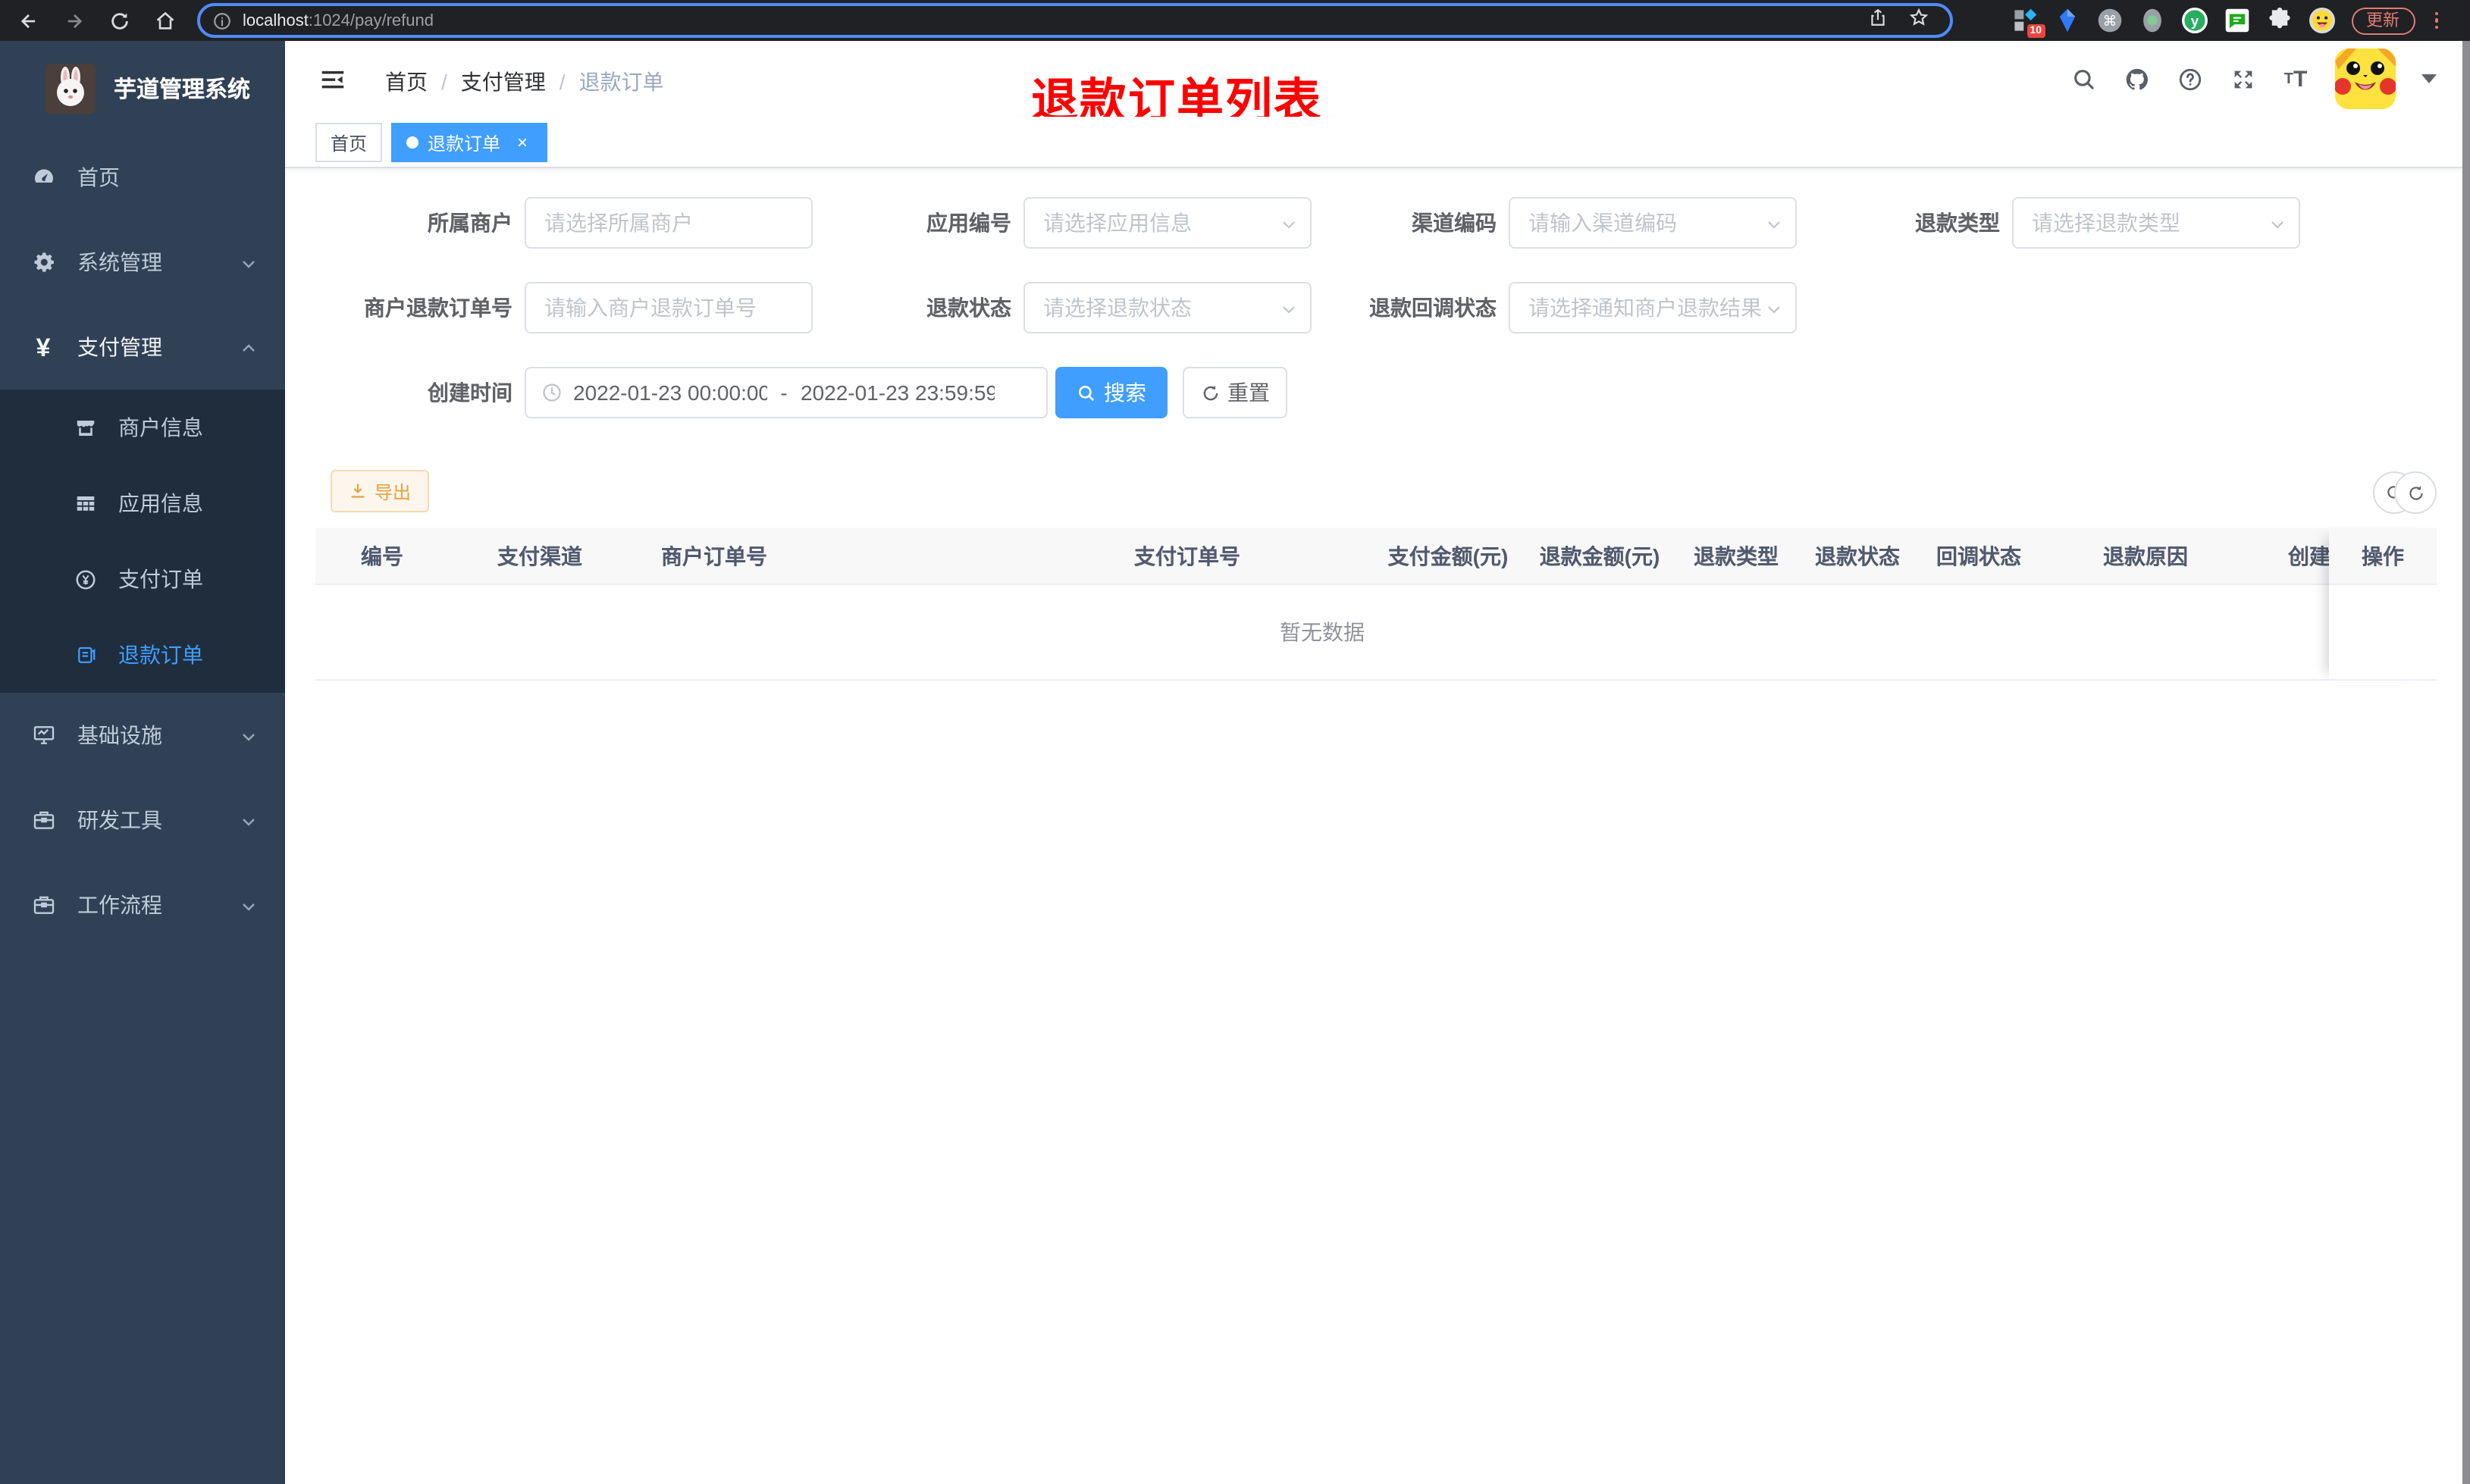 The height and width of the screenshot is (1484, 2470). I want to click on browser-back-icon, so click(28, 20).